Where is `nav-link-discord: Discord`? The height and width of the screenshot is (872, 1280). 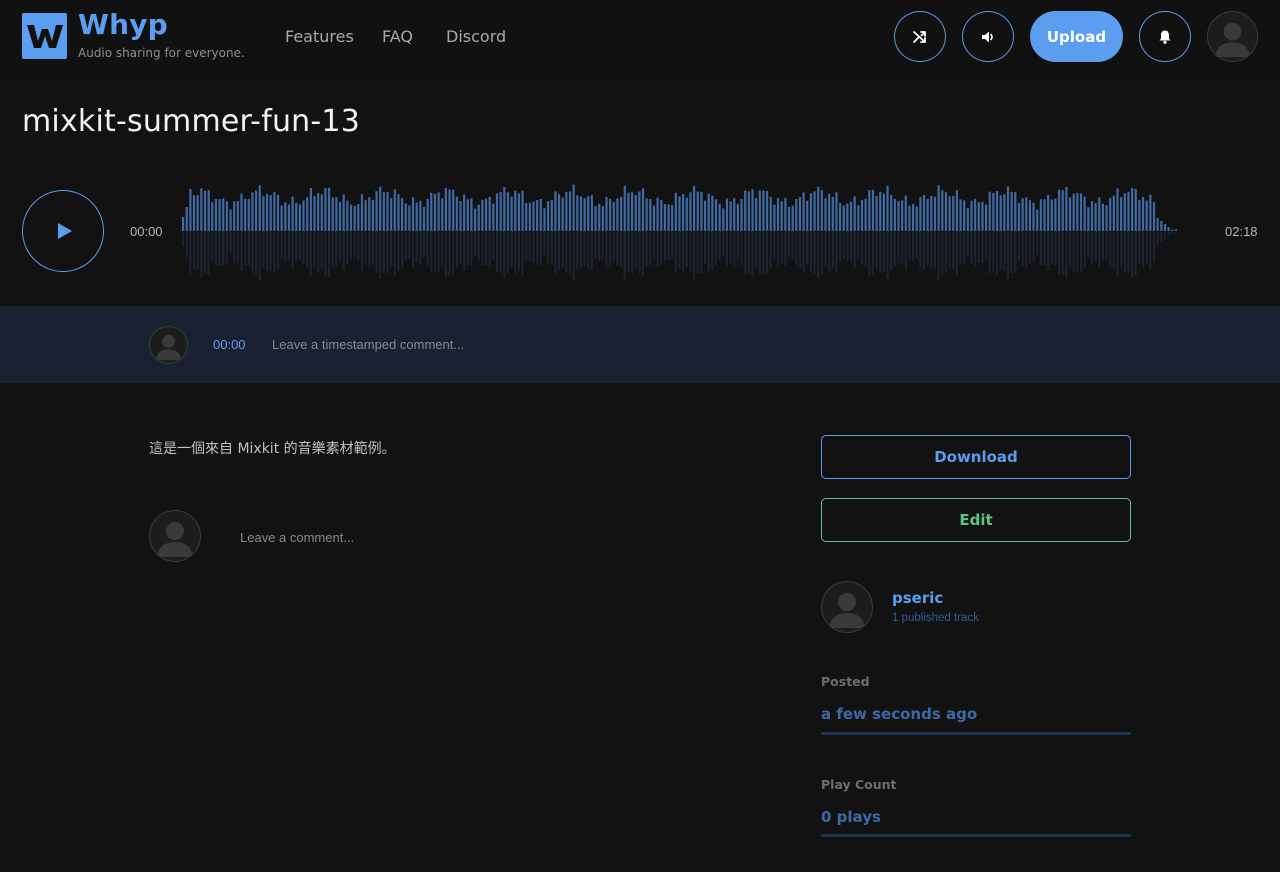 nav-link-discord: Discord is located at coordinates (476, 36).